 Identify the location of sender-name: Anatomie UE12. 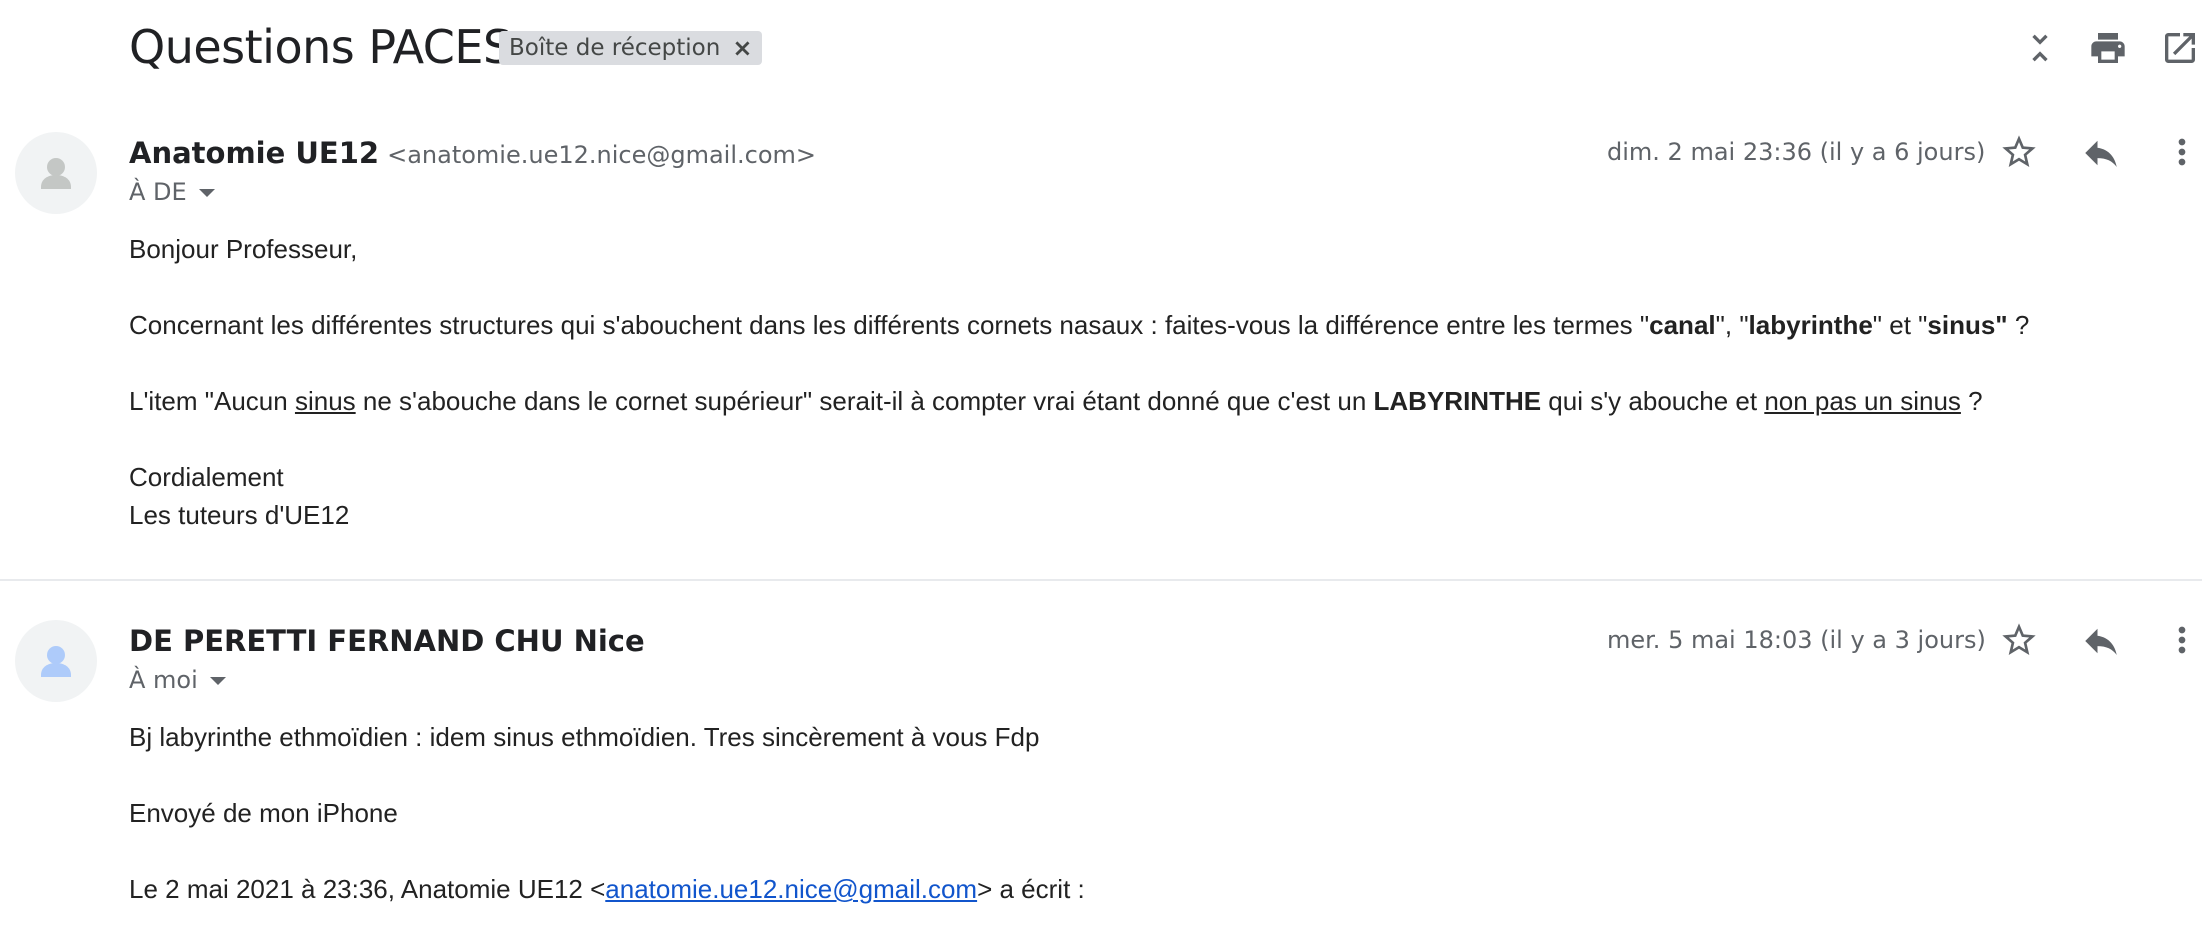
(254, 153).